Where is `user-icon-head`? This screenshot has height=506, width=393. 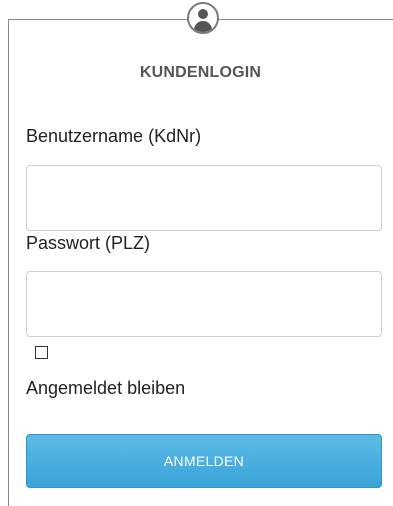
user-icon-head is located at coordinates (203, 14).